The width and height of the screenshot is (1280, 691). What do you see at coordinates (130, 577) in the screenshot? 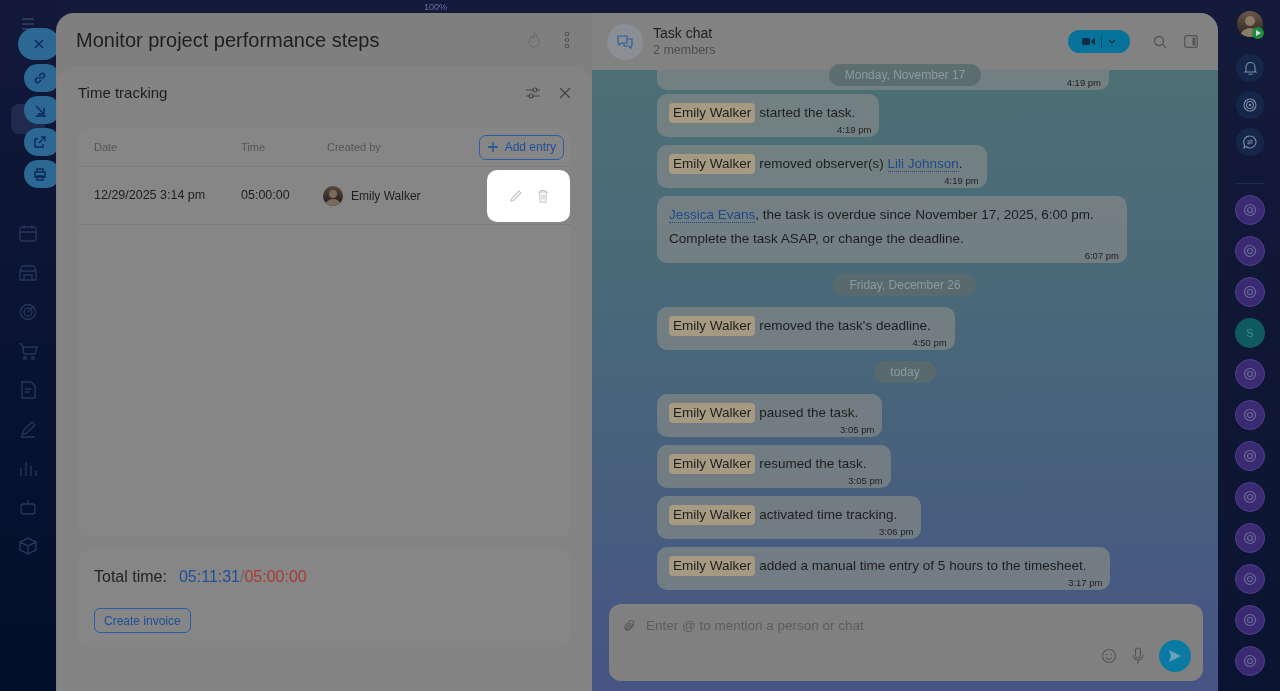
I see `total-label: Total time:` at bounding box center [130, 577].